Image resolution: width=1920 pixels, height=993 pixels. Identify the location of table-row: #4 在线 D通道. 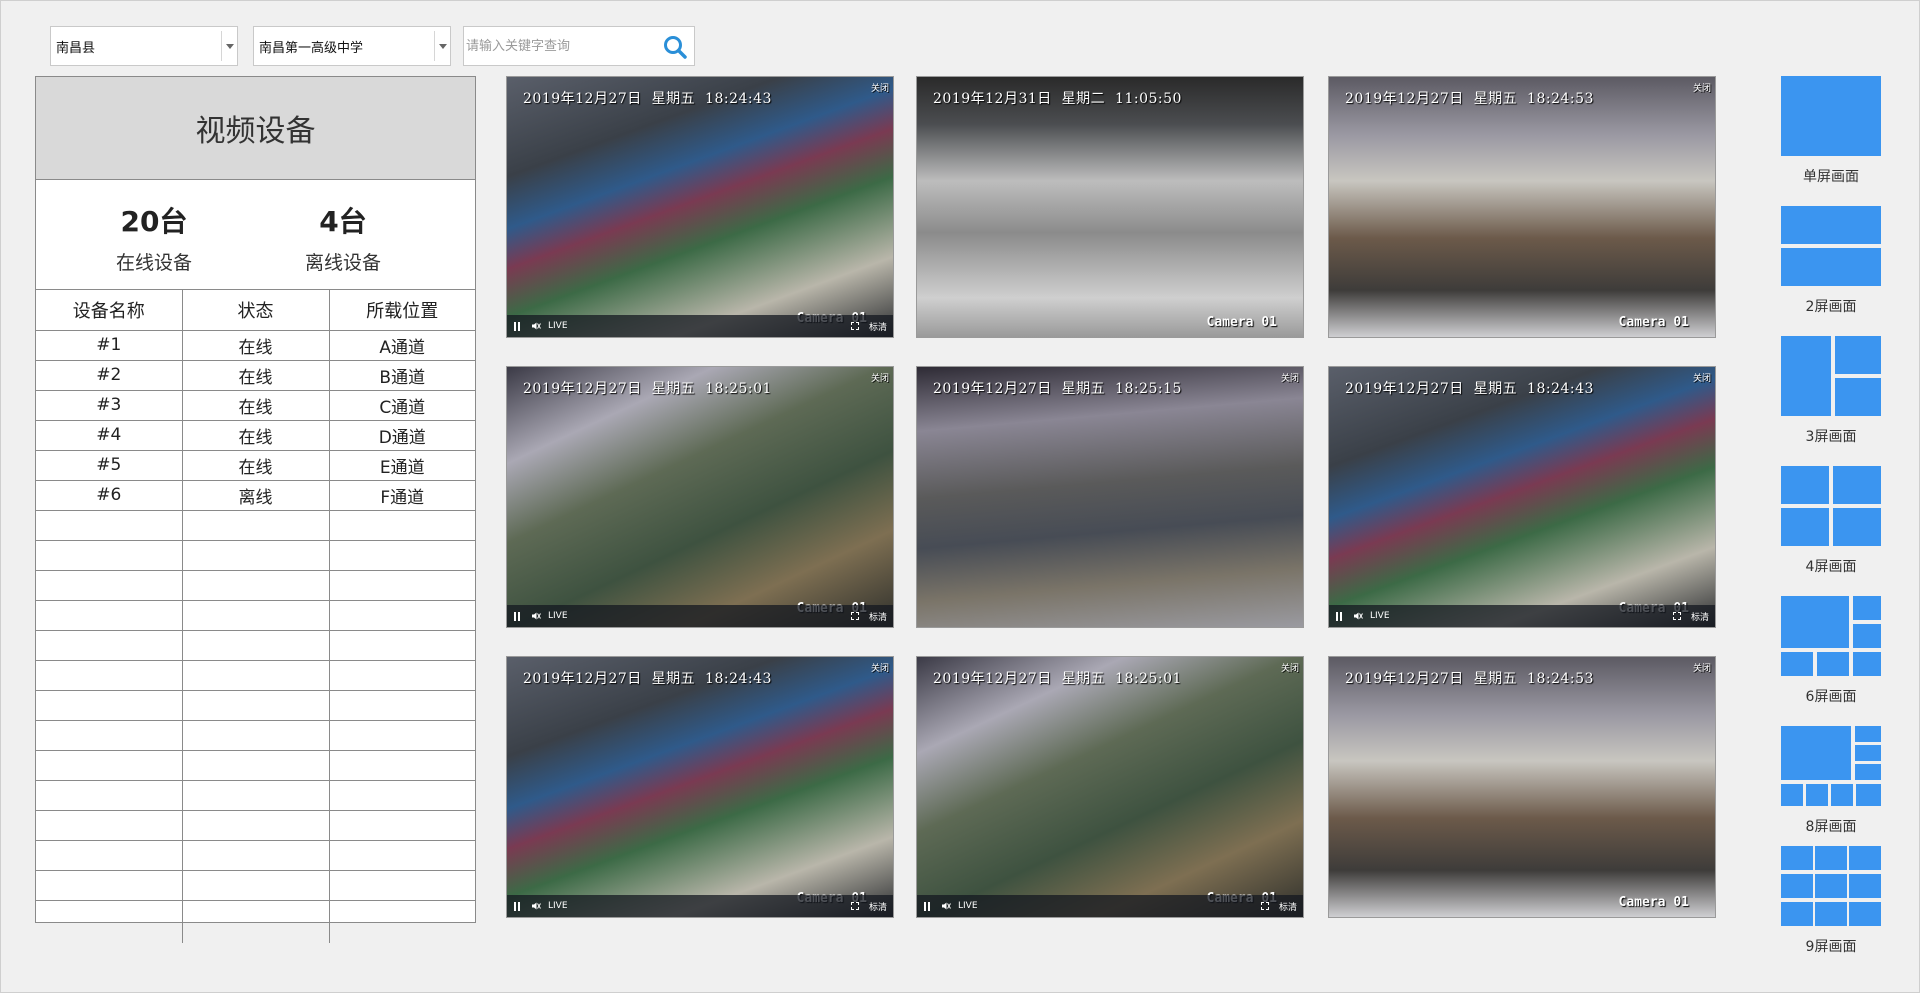
(255, 435).